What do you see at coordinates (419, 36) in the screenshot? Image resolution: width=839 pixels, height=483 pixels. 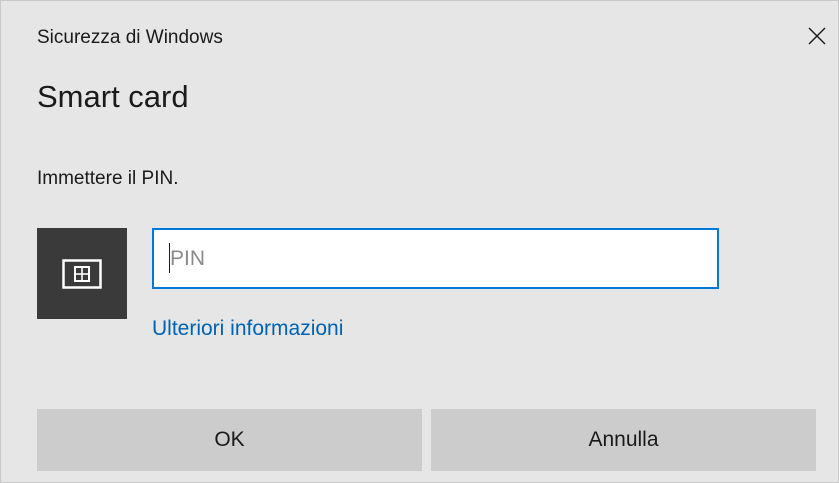 I see `title-bar: Sicurezza di Windows` at bounding box center [419, 36].